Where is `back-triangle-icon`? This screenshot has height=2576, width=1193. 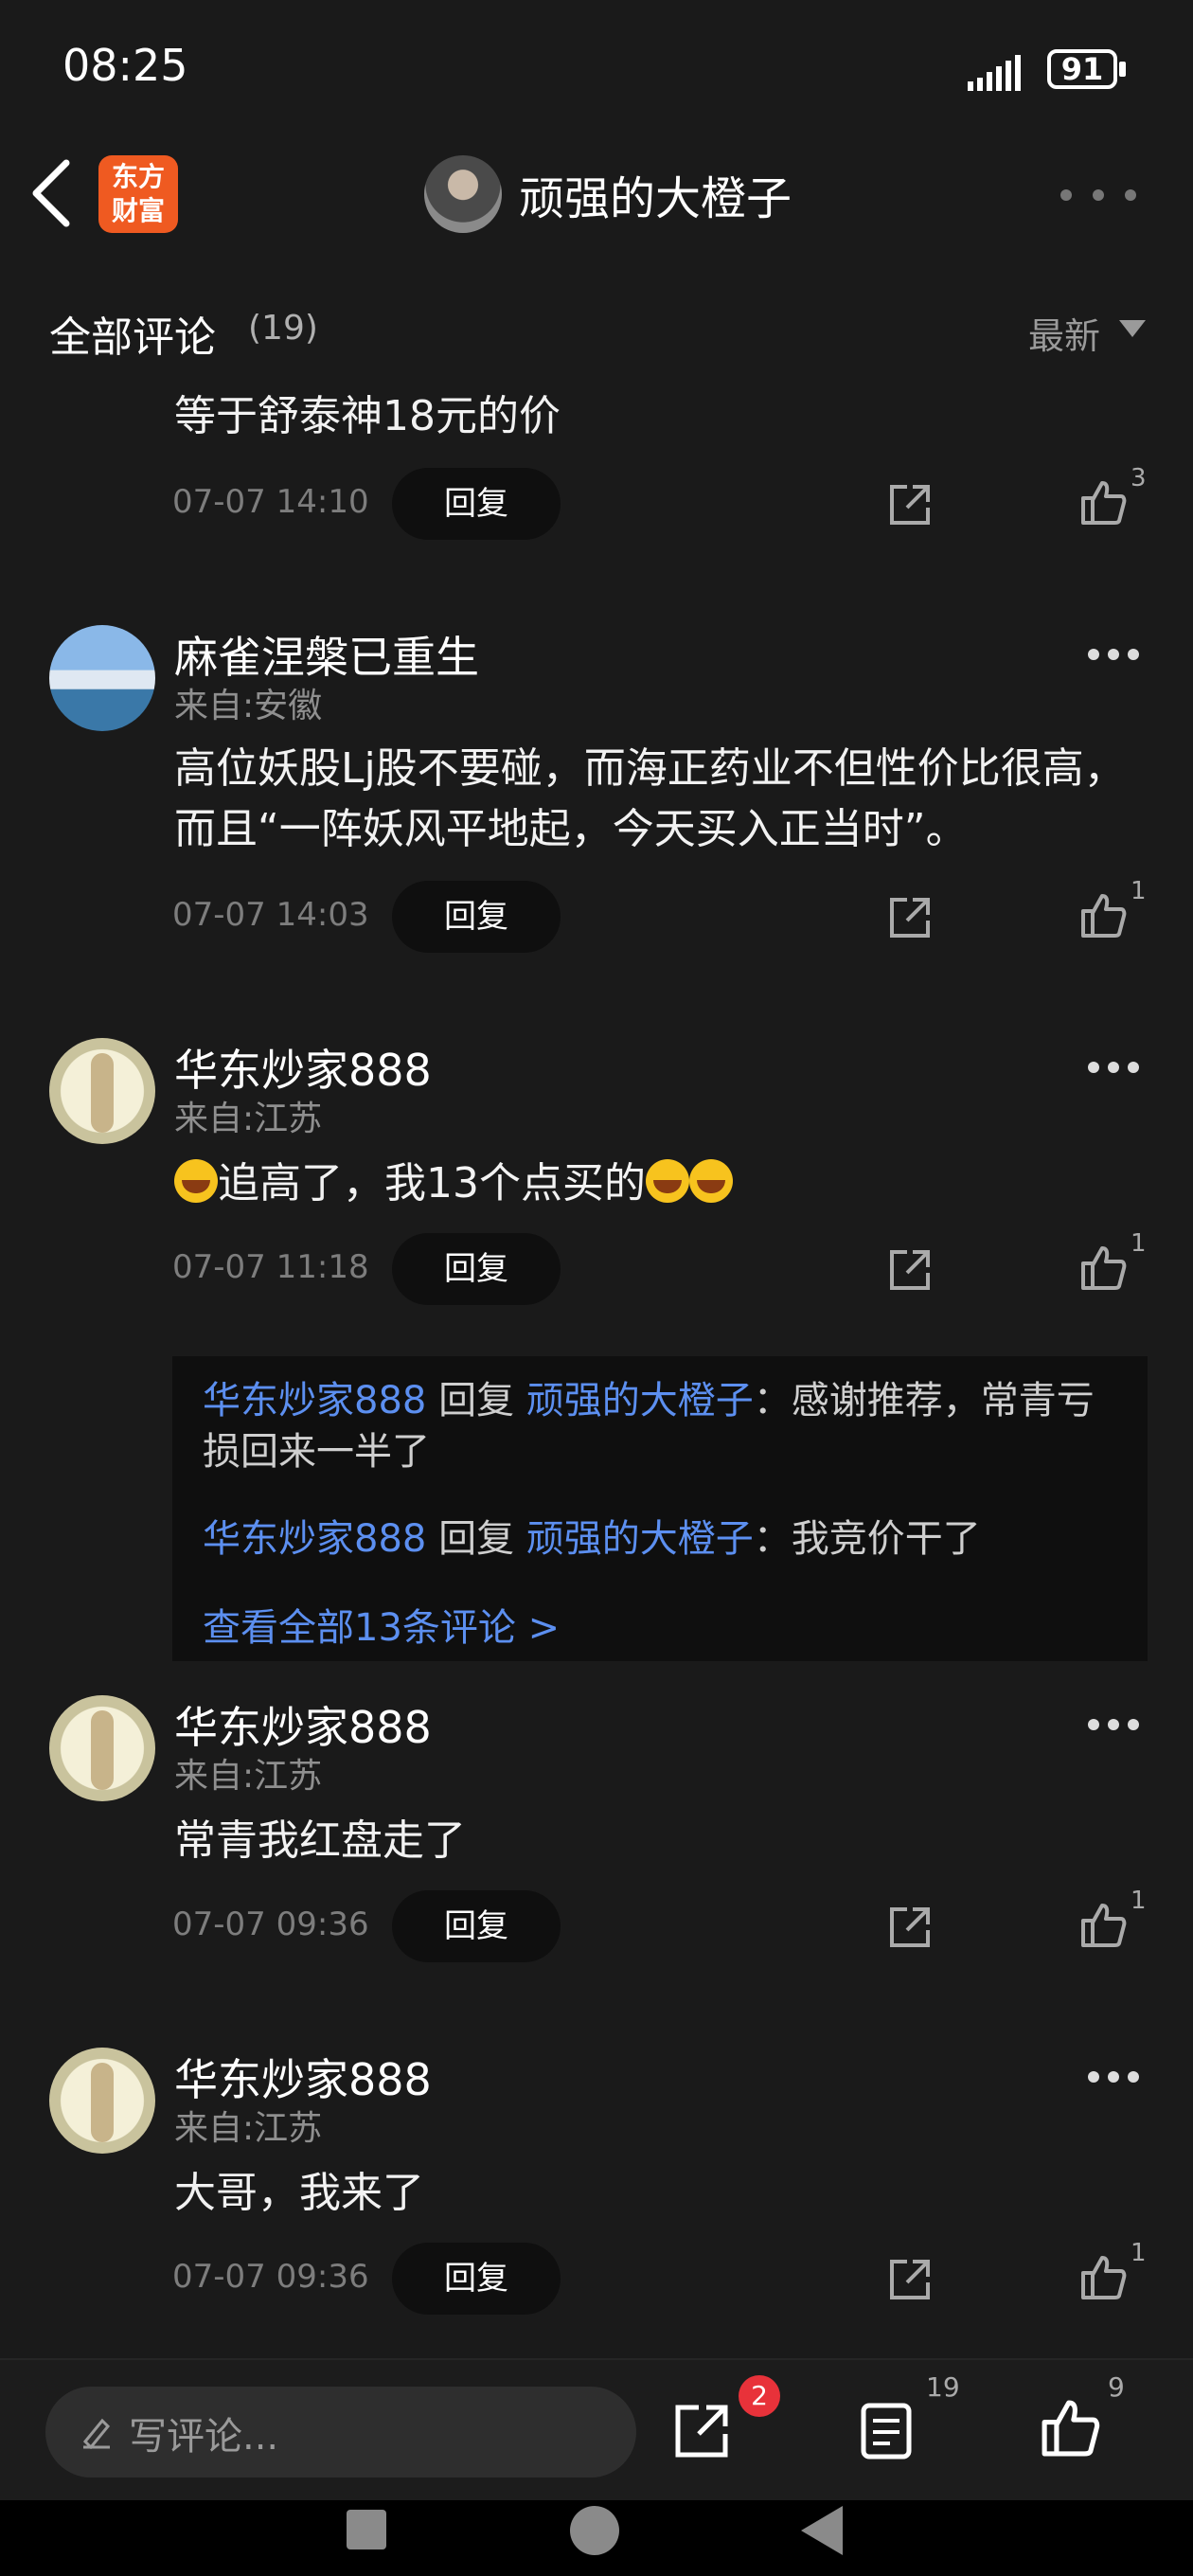 back-triangle-icon is located at coordinates (822, 2530).